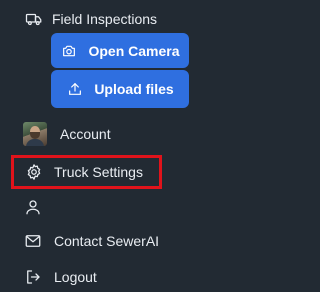 This screenshot has height=292, width=320. Describe the element at coordinates (34, 172) in the screenshot. I see `gear-icon` at that location.